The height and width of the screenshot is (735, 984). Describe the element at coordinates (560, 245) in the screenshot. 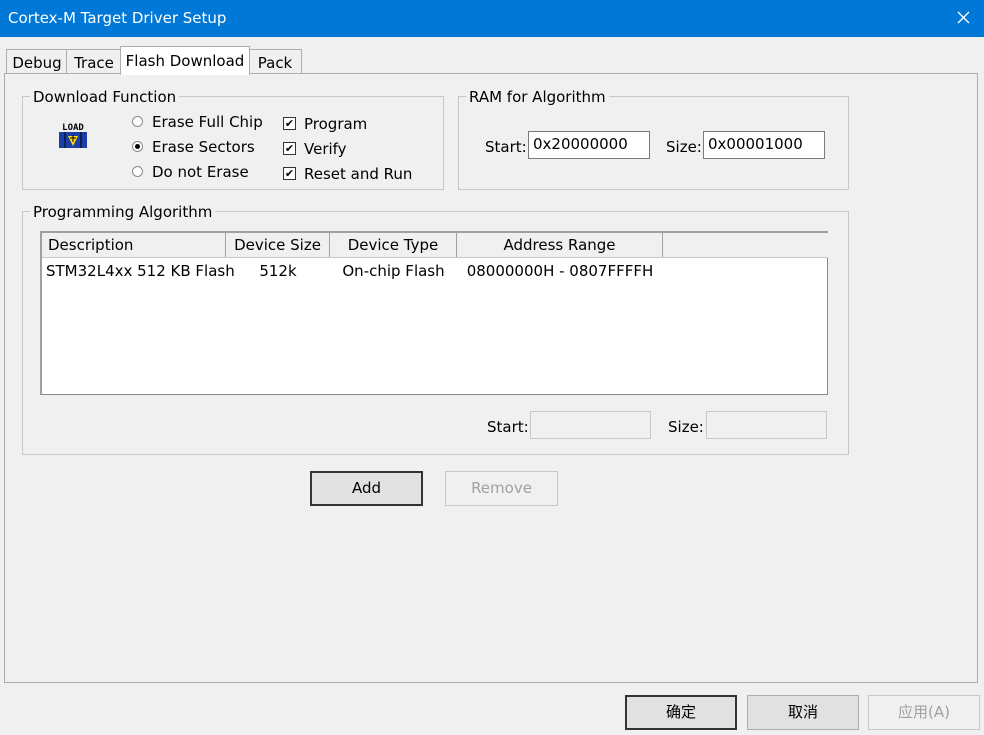

I see `column-header-address-range: Address Range` at that location.